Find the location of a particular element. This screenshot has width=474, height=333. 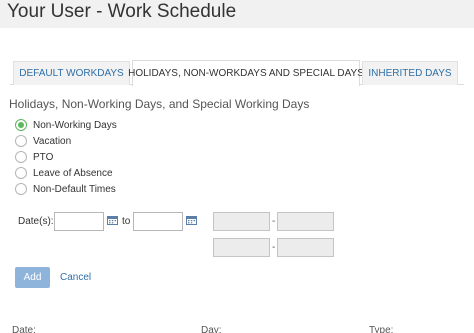

page-title: Your User - Work Schedule is located at coordinates (122, 11).